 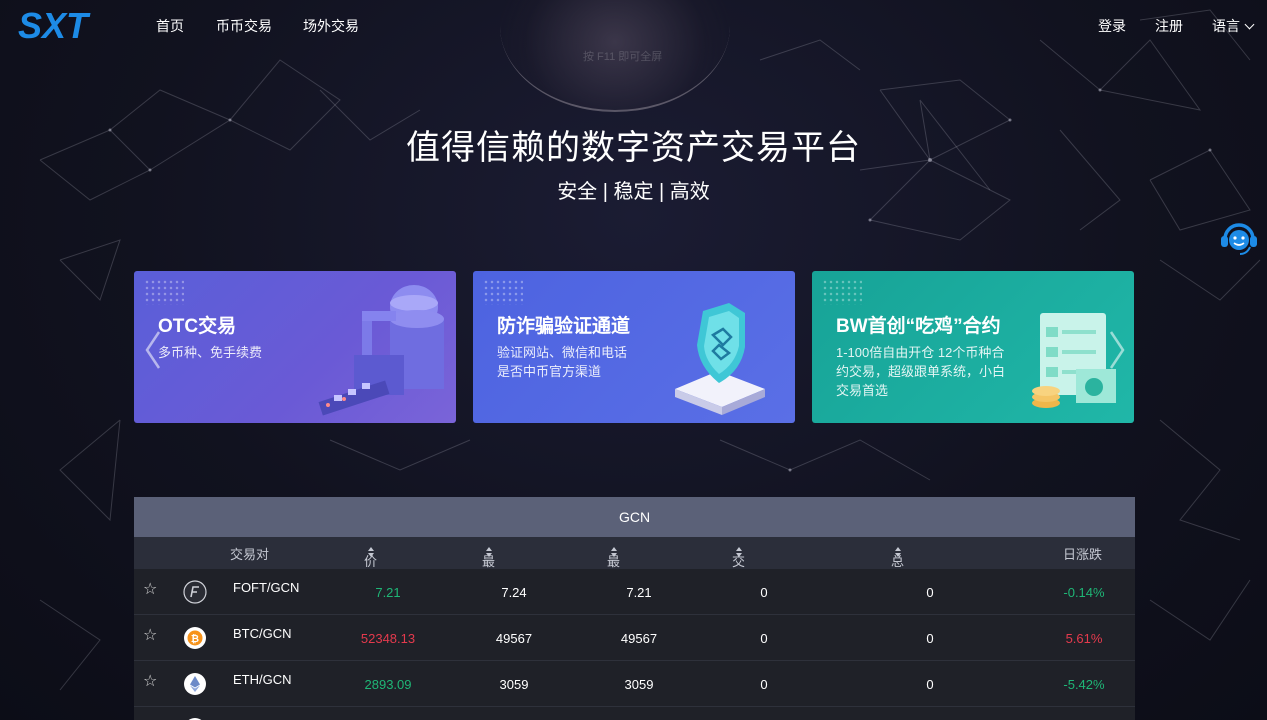 I want to click on foft-coin-icon, so click(x=195, y=592).